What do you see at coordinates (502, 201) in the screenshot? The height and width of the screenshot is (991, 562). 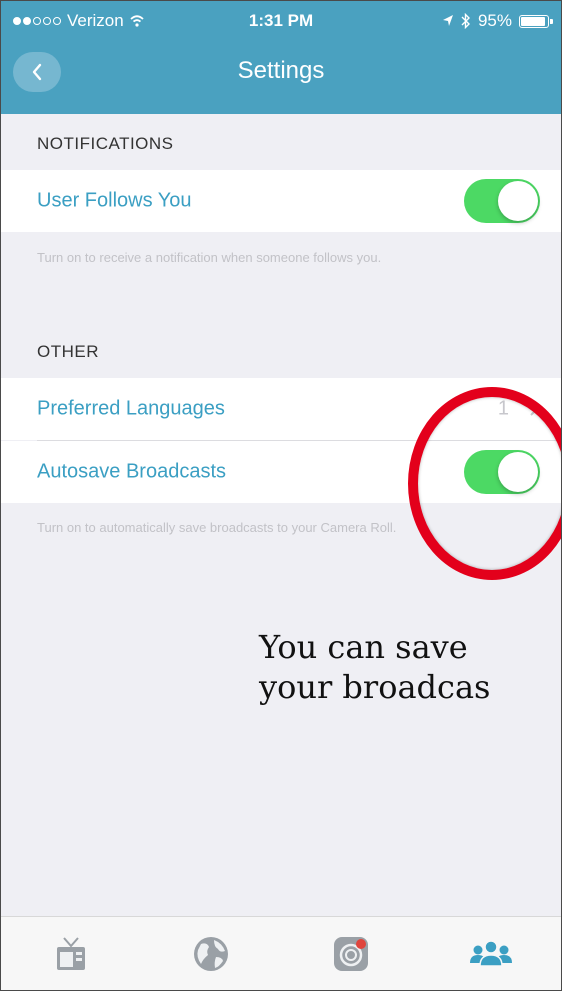 I see `user-follows-toggle` at bounding box center [502, 201].